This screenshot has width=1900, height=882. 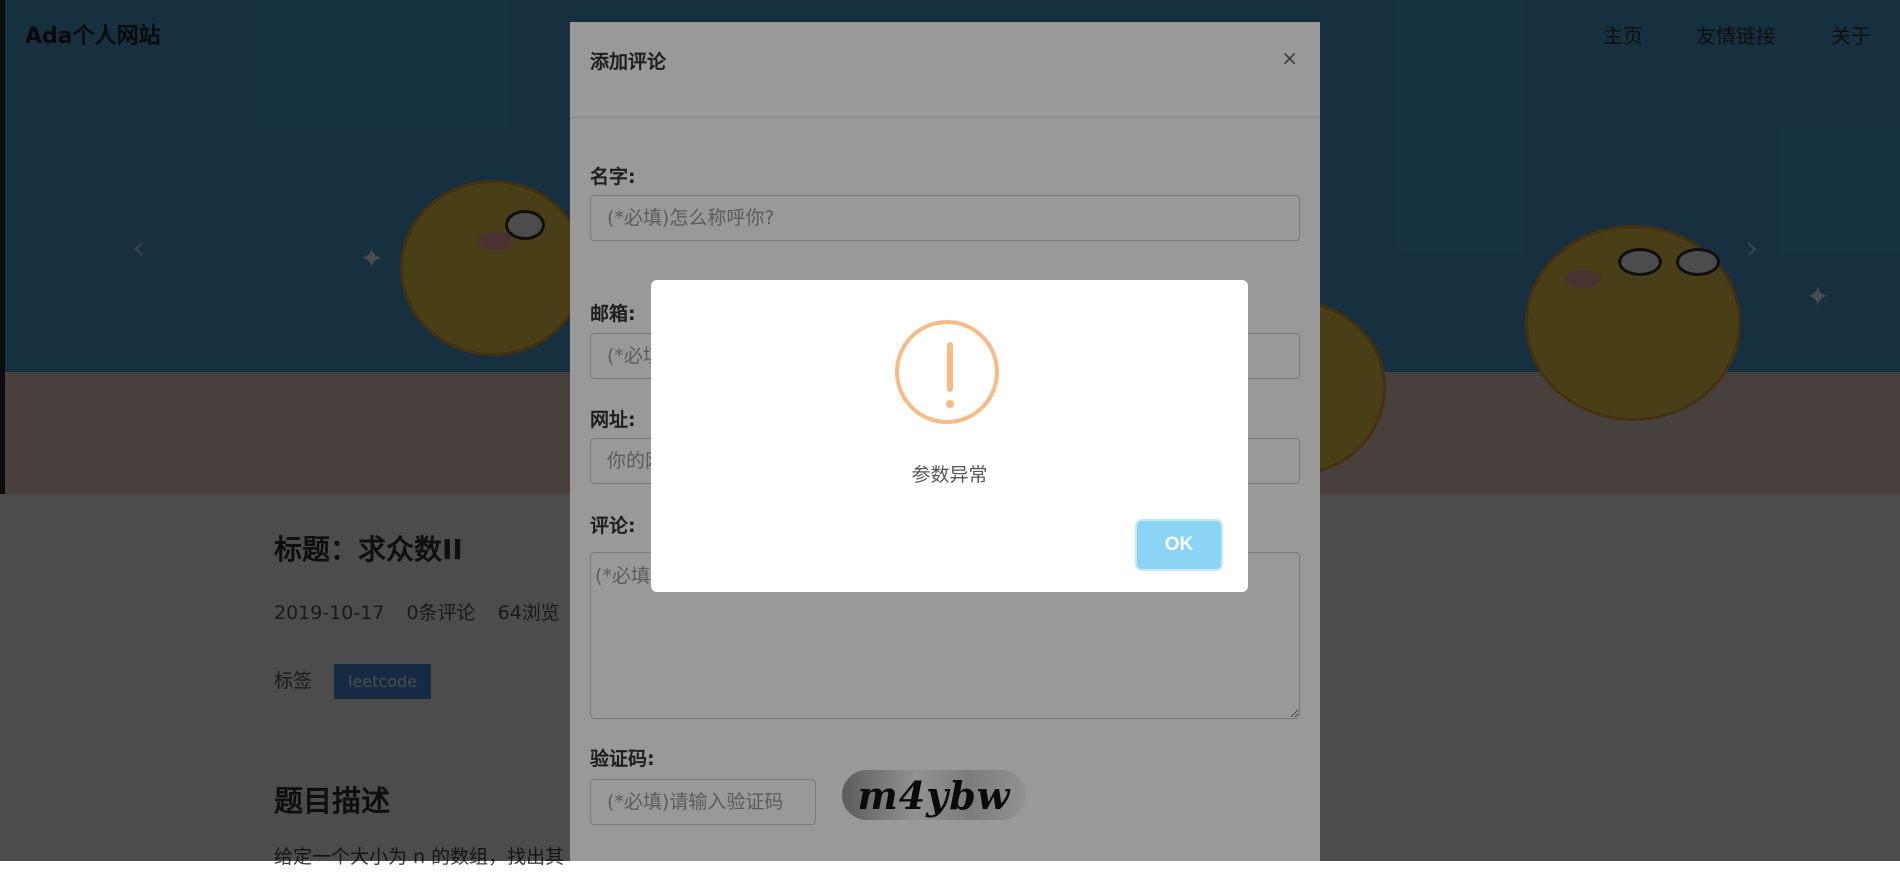 I want to click on warning-icon, so click(x=947, y=372).